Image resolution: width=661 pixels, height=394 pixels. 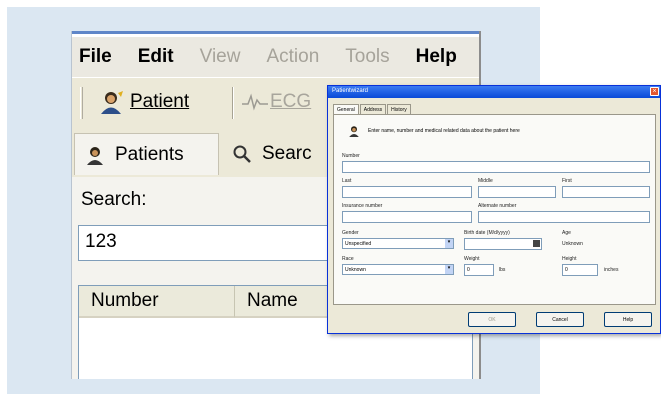 I want to click on height-unit: inches, so click(x=611, y=270).